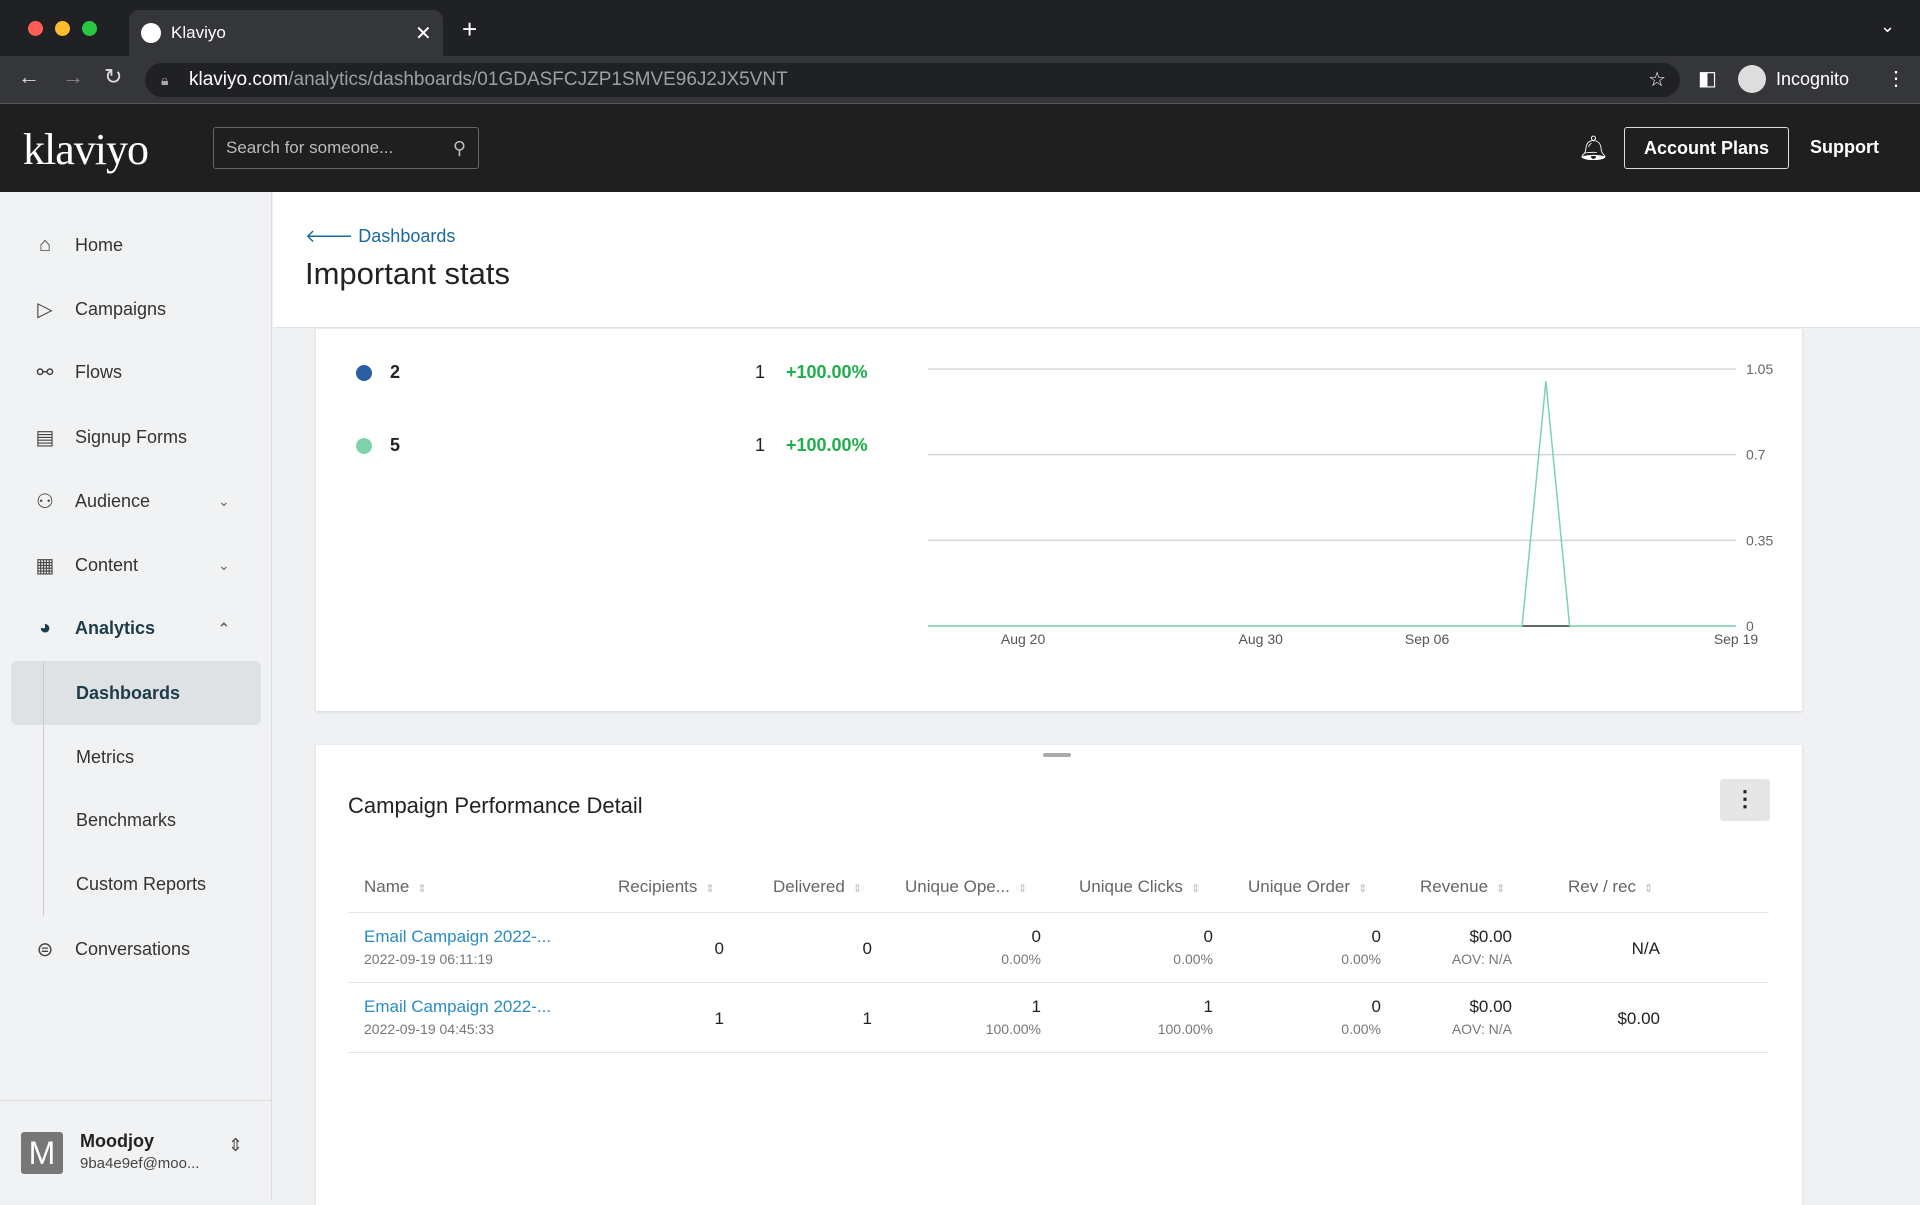  Describe the element at coordinates (1759, 540) in the screenshot. I see `y-tick-label: 0.35` at that location.